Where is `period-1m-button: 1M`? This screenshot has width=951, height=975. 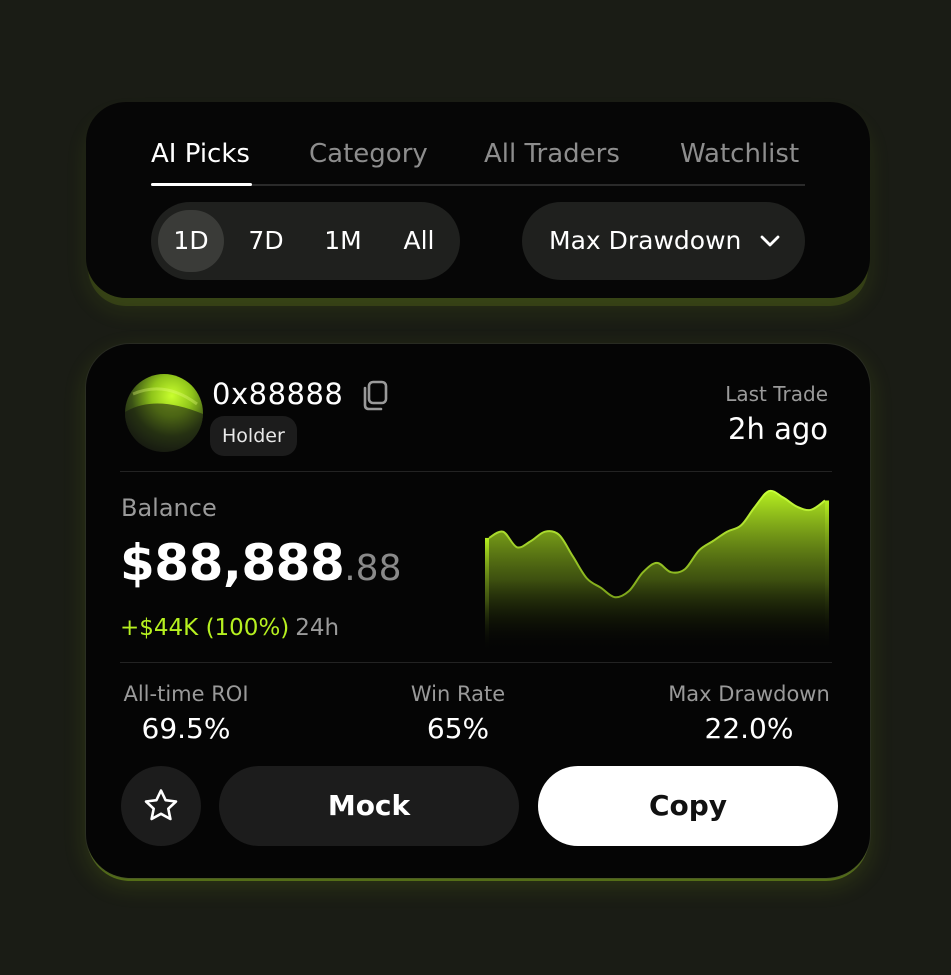 period-1m-button: 1M is located at coordinates (343, 241).